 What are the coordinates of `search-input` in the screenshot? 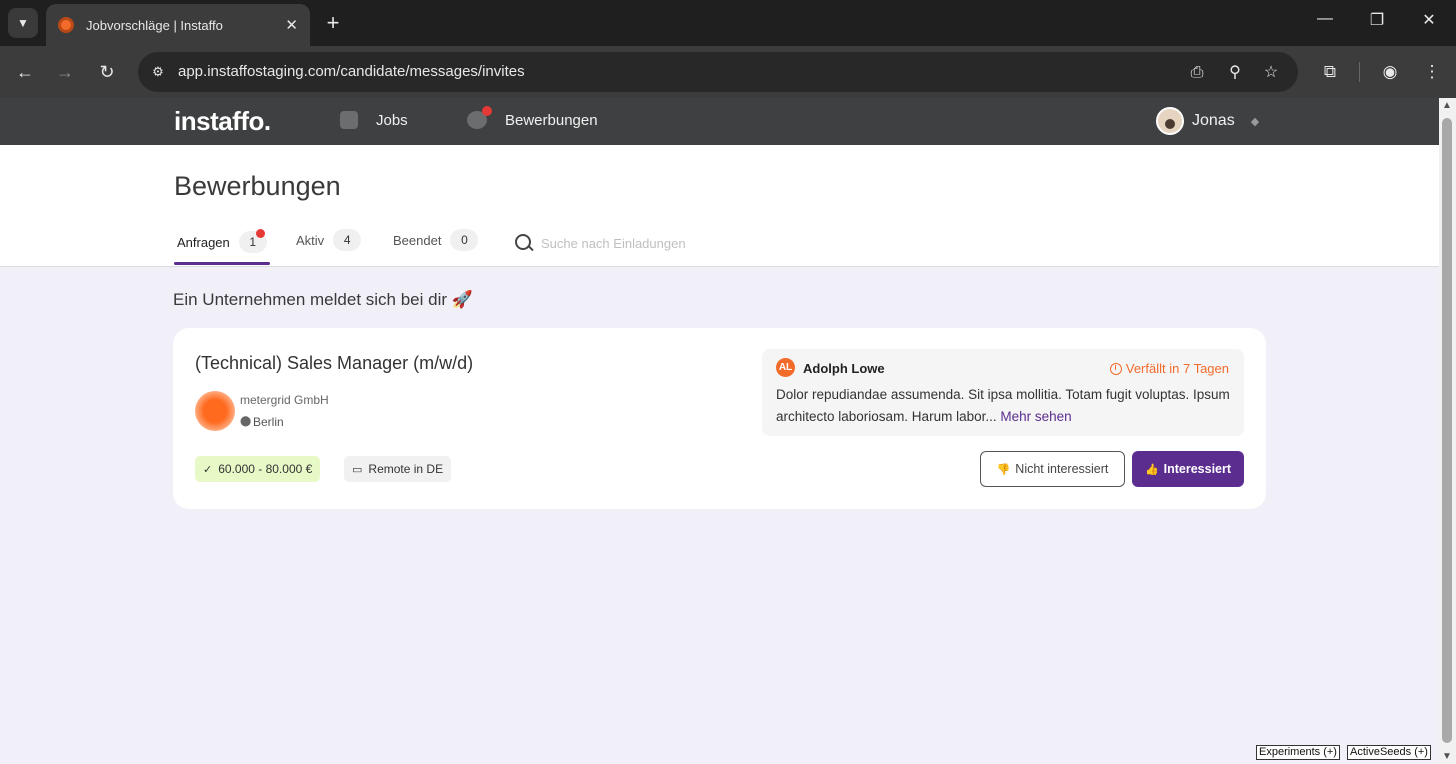 It's located at (651, 243).